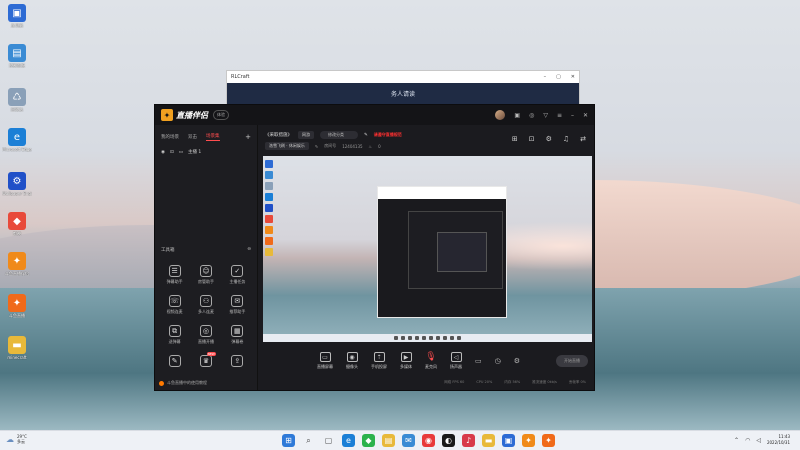 This screenshot has width=800, height=450. Describe the element at coordinates (531, 115) in the screenshot. I see `skin-icon: ◎` at that location.